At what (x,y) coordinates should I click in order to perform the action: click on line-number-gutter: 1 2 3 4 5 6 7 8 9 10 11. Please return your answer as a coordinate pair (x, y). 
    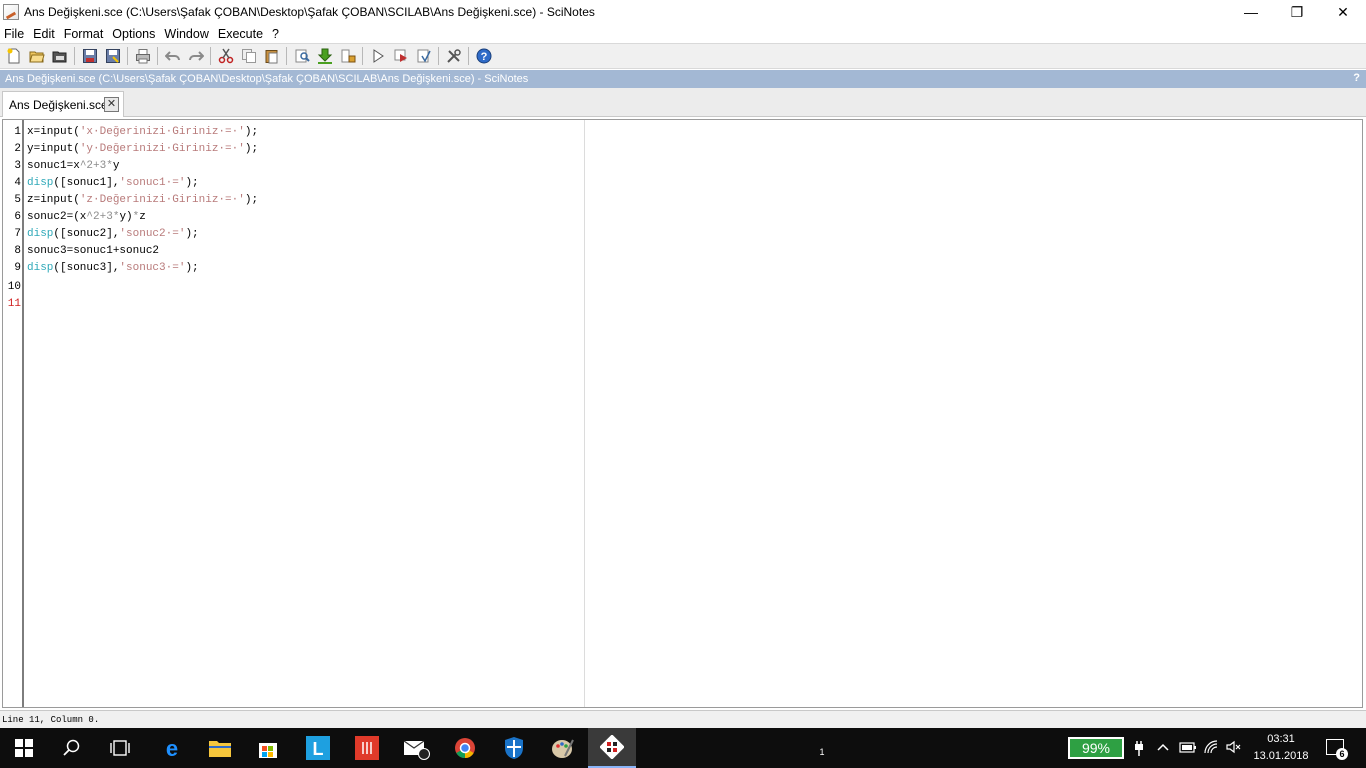
    Looking at the image, I should click on (13, 413).